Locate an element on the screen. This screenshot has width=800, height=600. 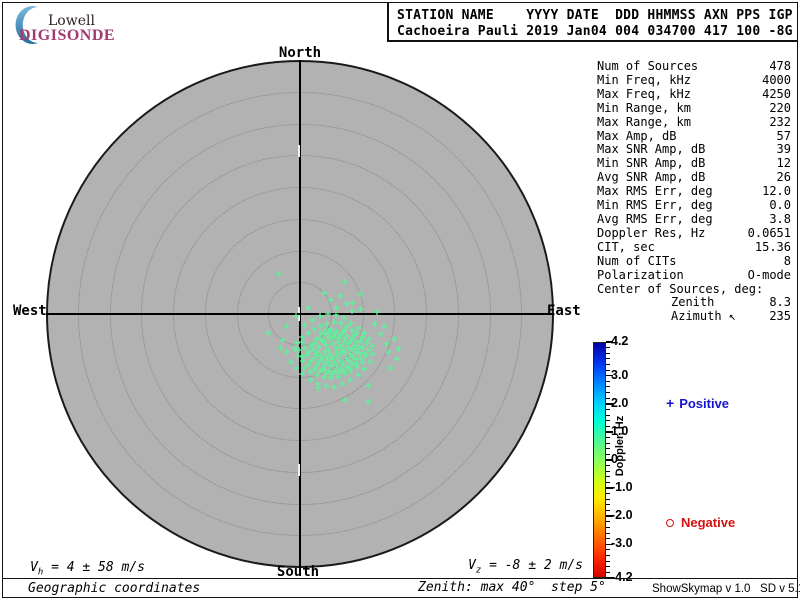
circle-marker-icon is located at coordinates (670, 522).